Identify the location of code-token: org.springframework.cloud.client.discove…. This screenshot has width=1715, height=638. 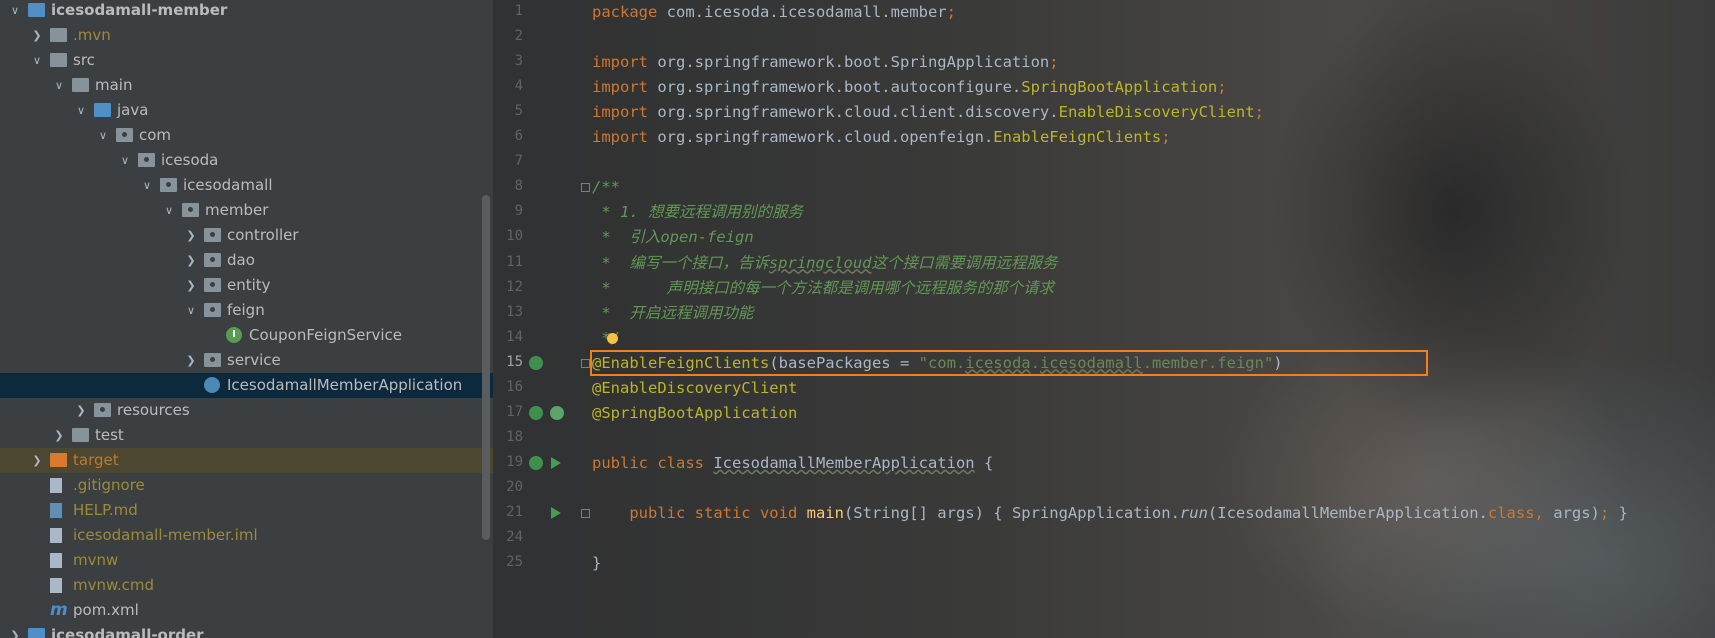
(858, 112).